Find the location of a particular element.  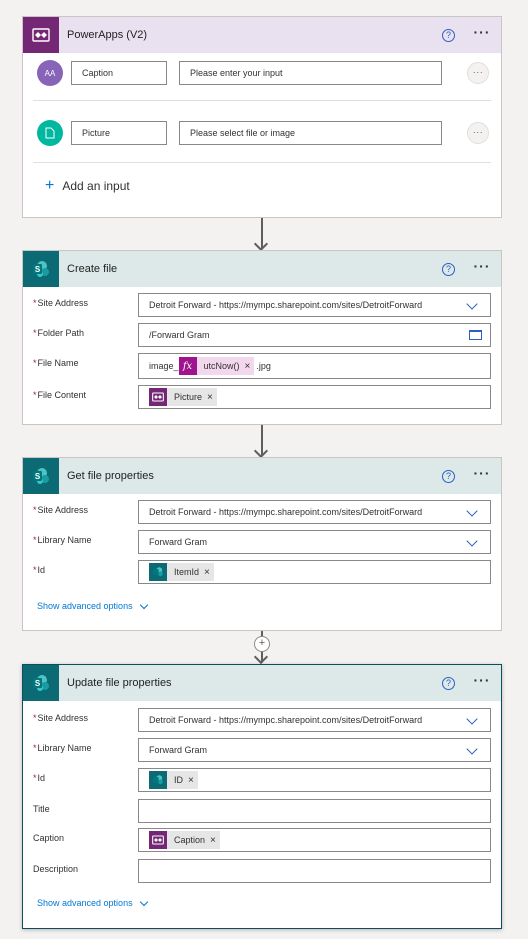

library-name-label: *Library Name is located at coordinates (62, 540).